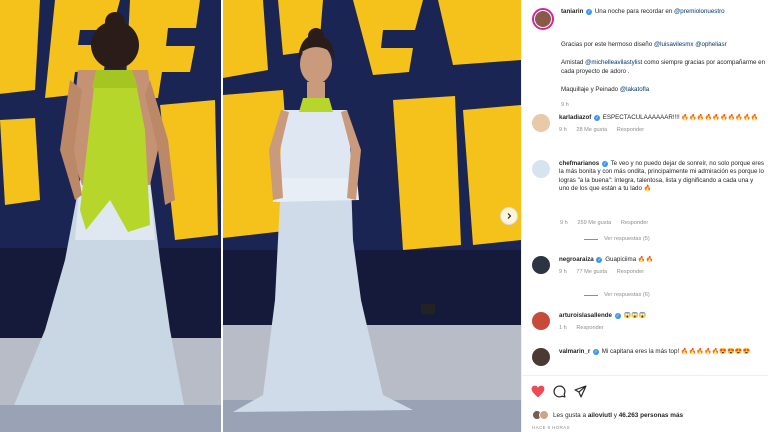 The height and width of the screenshot is (432, 768). What do you see at coordinates (591, 130) in the screenshot?
I see `comment-likes: 28 Me gusta` at bounding box center [591, 130].